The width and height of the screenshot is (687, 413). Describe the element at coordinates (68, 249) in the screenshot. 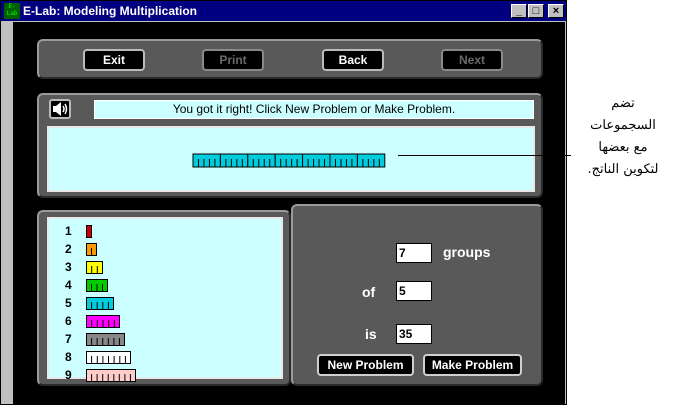

I see `rod-number-label: 2` at that location.